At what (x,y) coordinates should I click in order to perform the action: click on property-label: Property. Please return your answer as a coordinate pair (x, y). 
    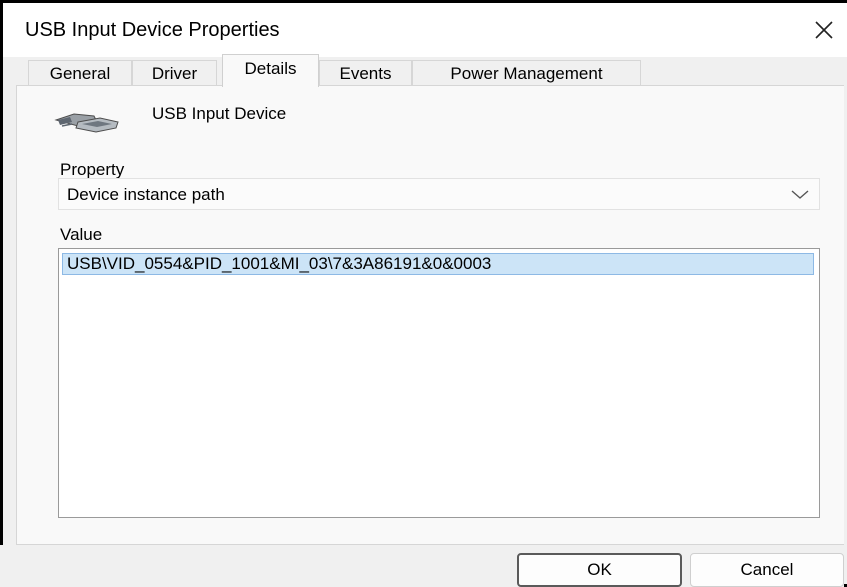
    Looking at the image, I should click on (92, 169).